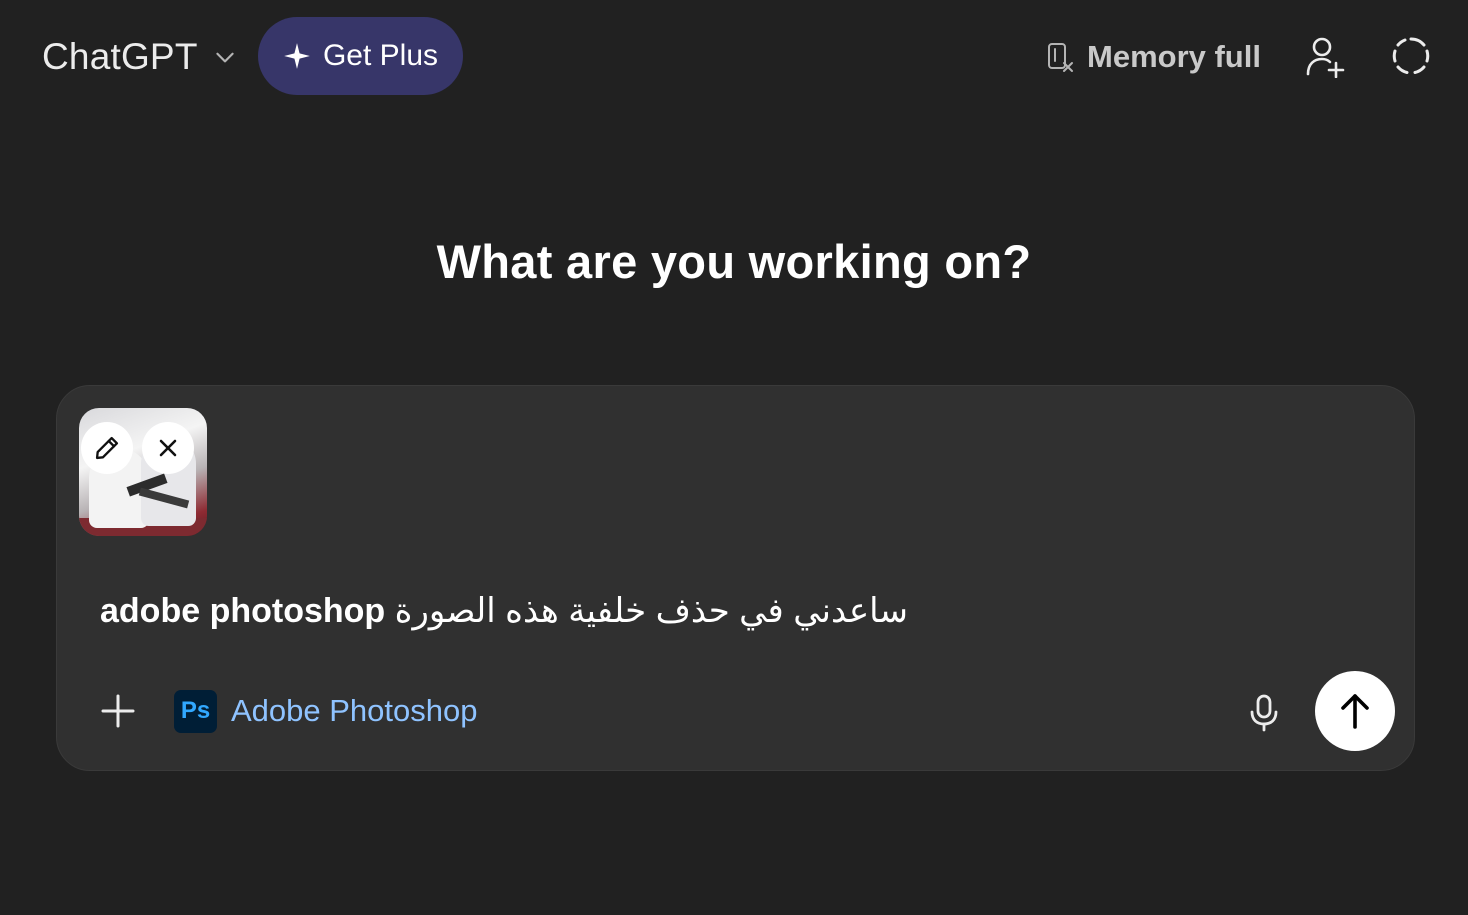 The width and height of the screenshot is (1468, 915). I want to click on add-person-icon, so click(1325, 57).